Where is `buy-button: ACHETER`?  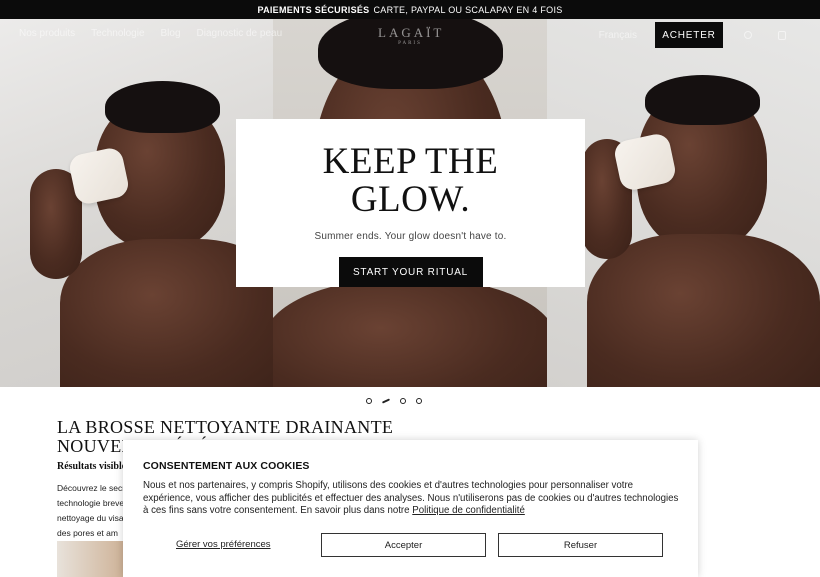
buy-button: ACHETER is located at coordinates (689, 35).